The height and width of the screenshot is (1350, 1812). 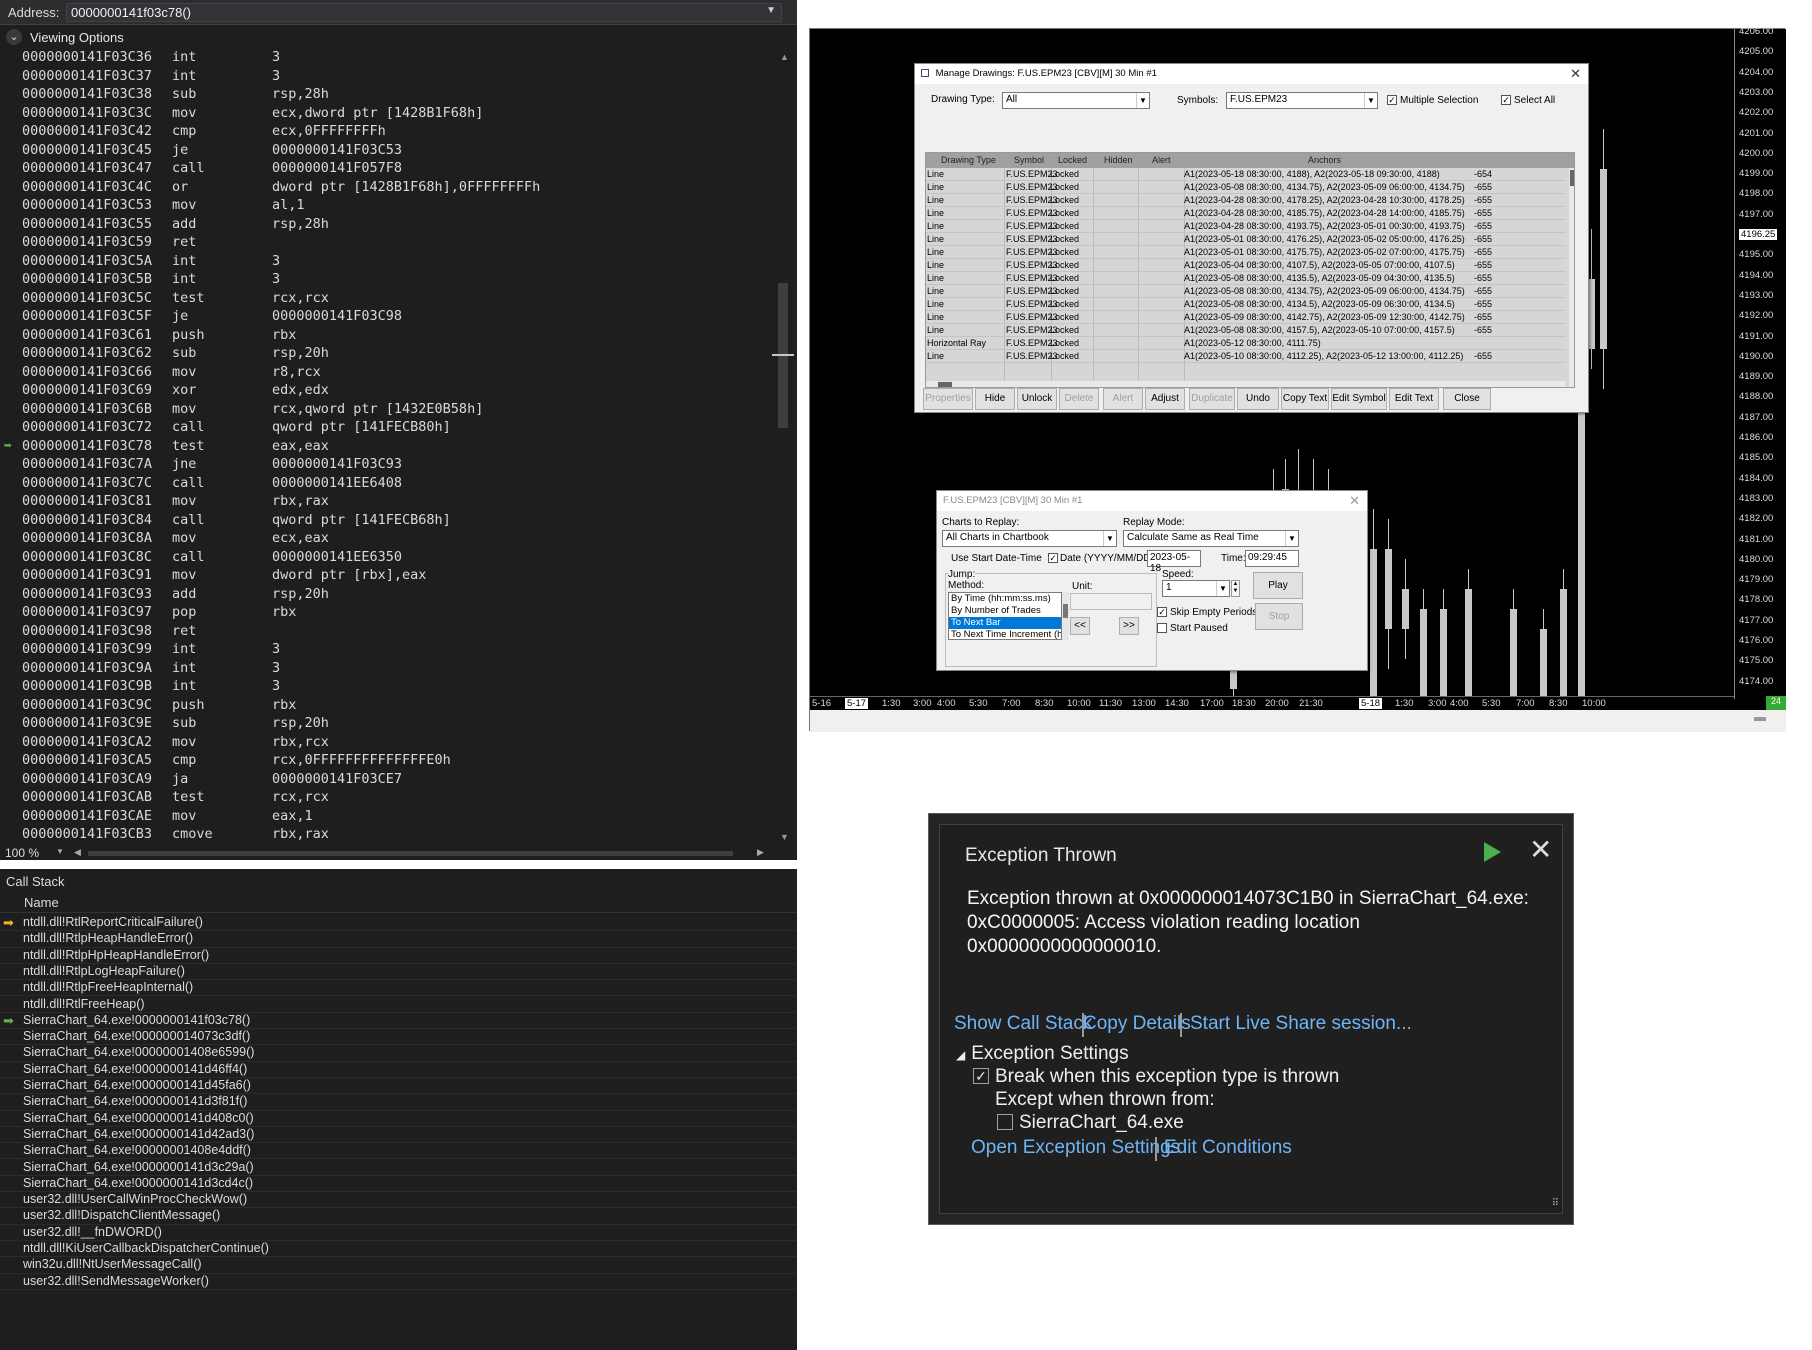 What do you see at coordinates (385, 94) in the screenshot?
I see `disassembly-line: 0000000141F03C38 sub rsp,28h` at bounding box center [385, 94].